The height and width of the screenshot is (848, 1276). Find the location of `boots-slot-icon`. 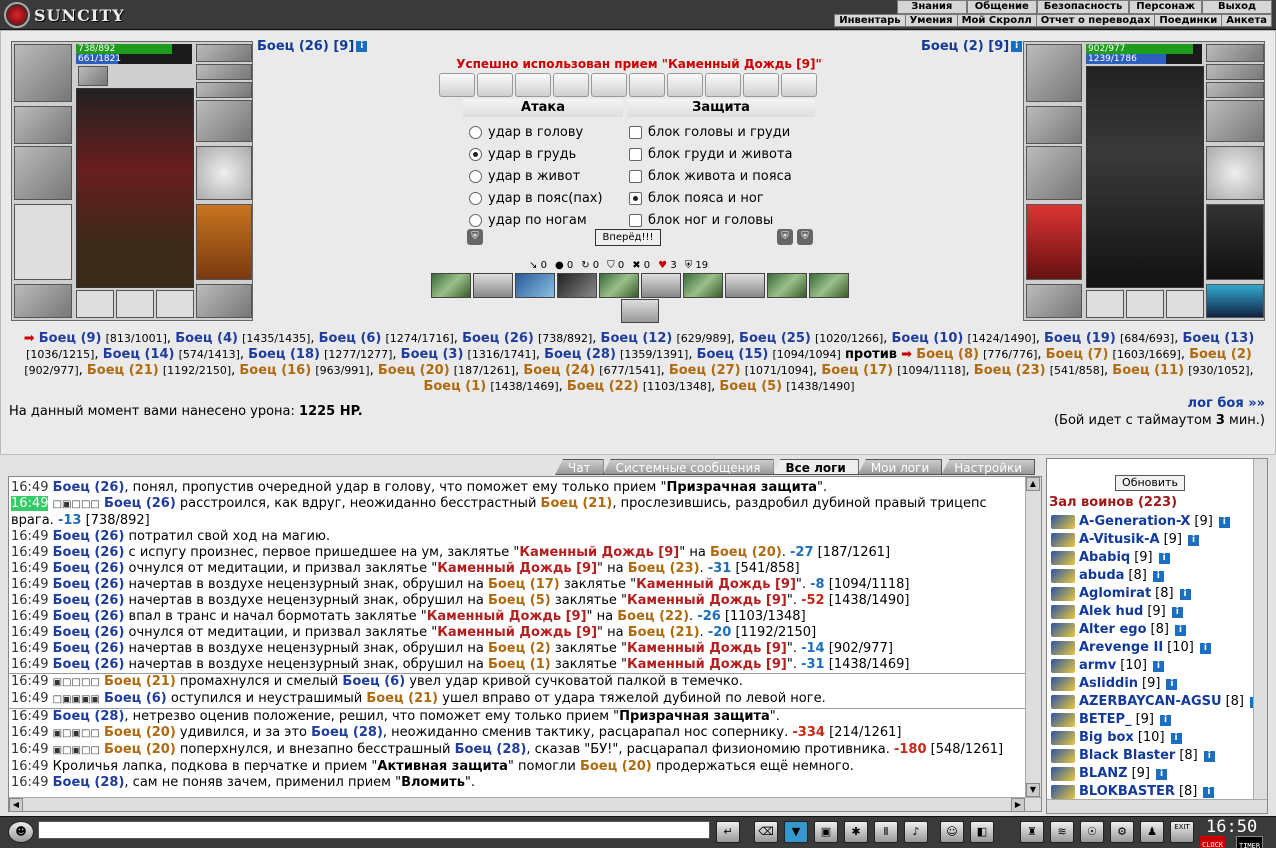

boots-slot-icon is located at coordinates (224, 301).